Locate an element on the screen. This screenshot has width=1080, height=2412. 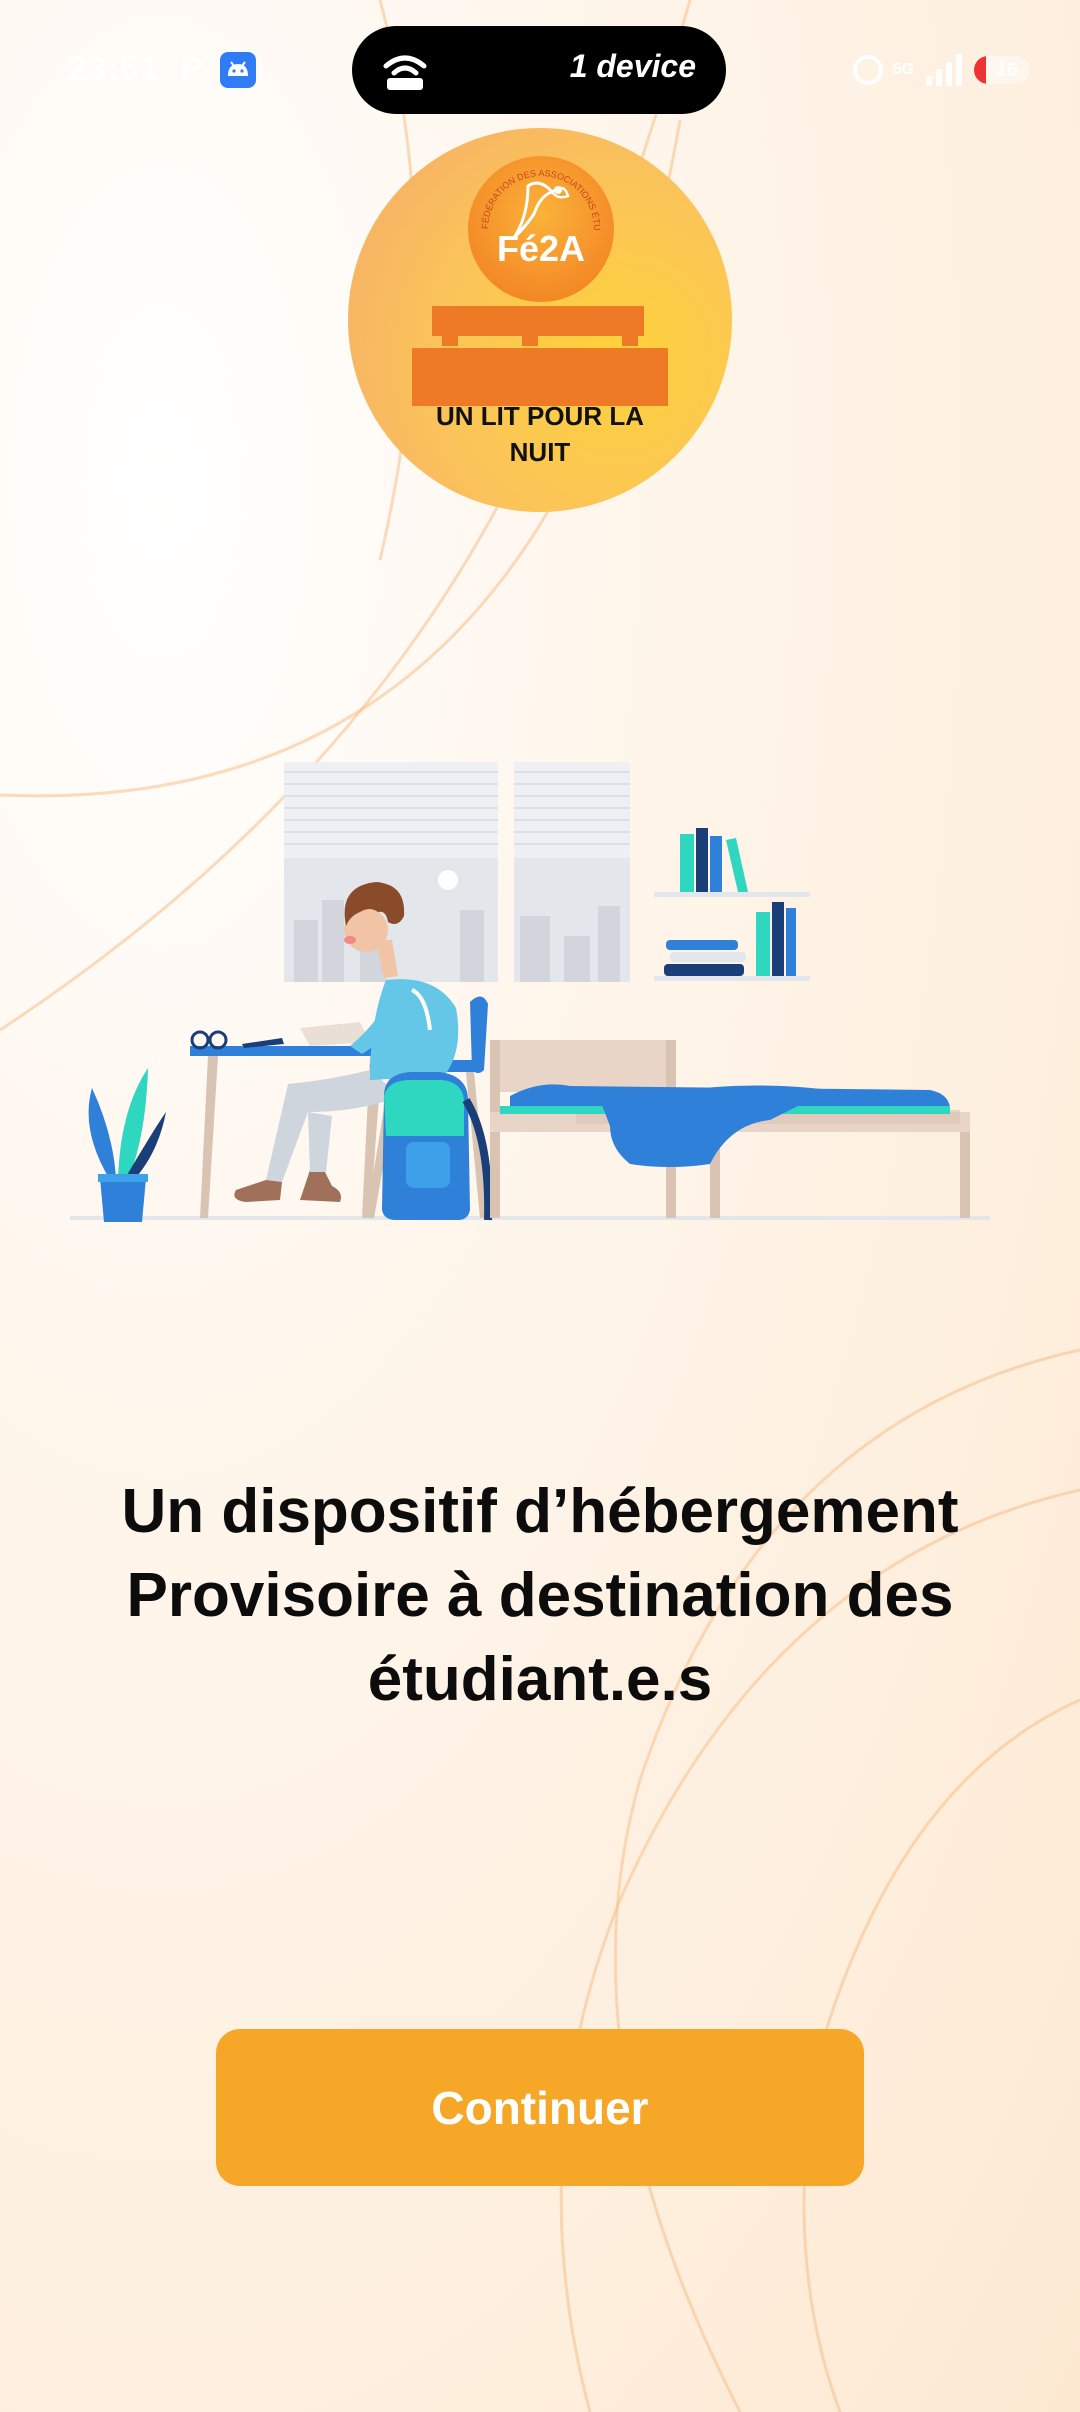
logo-brand: Fé2A is located at coordinates (541, 248).